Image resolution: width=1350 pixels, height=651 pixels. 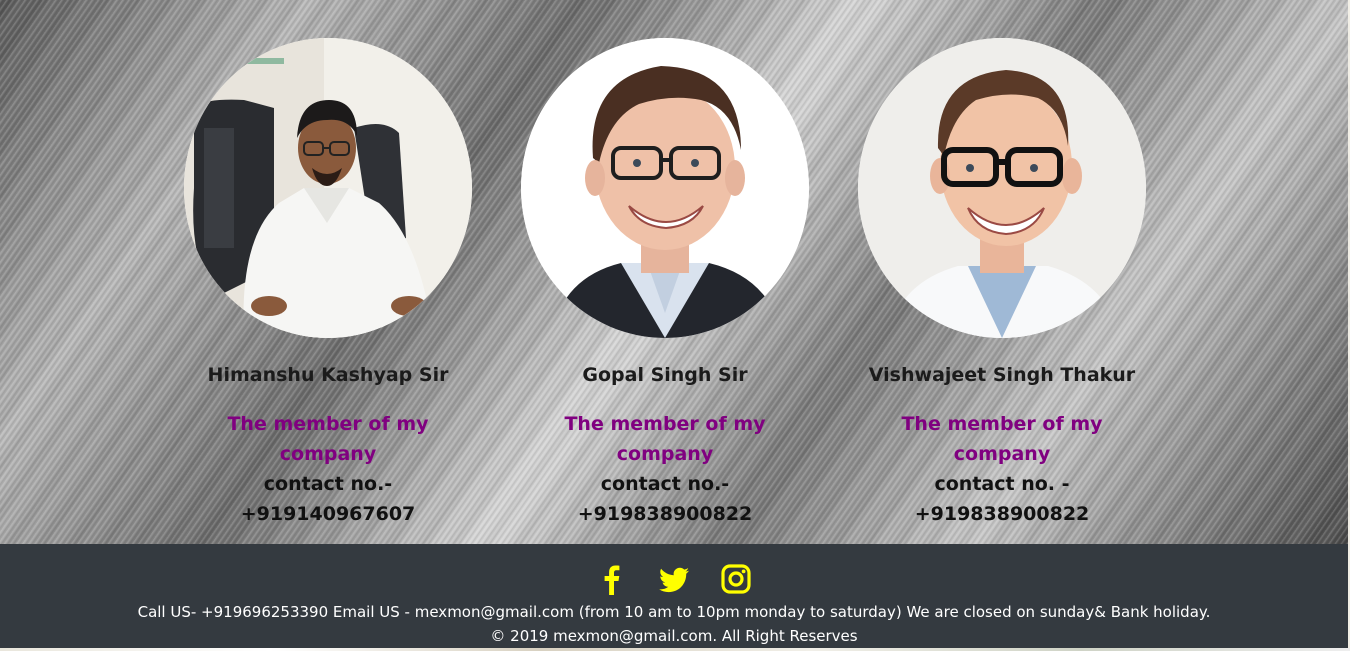 I want to click on member-contact-label: contact no. -, so click(x=1002, y=484).